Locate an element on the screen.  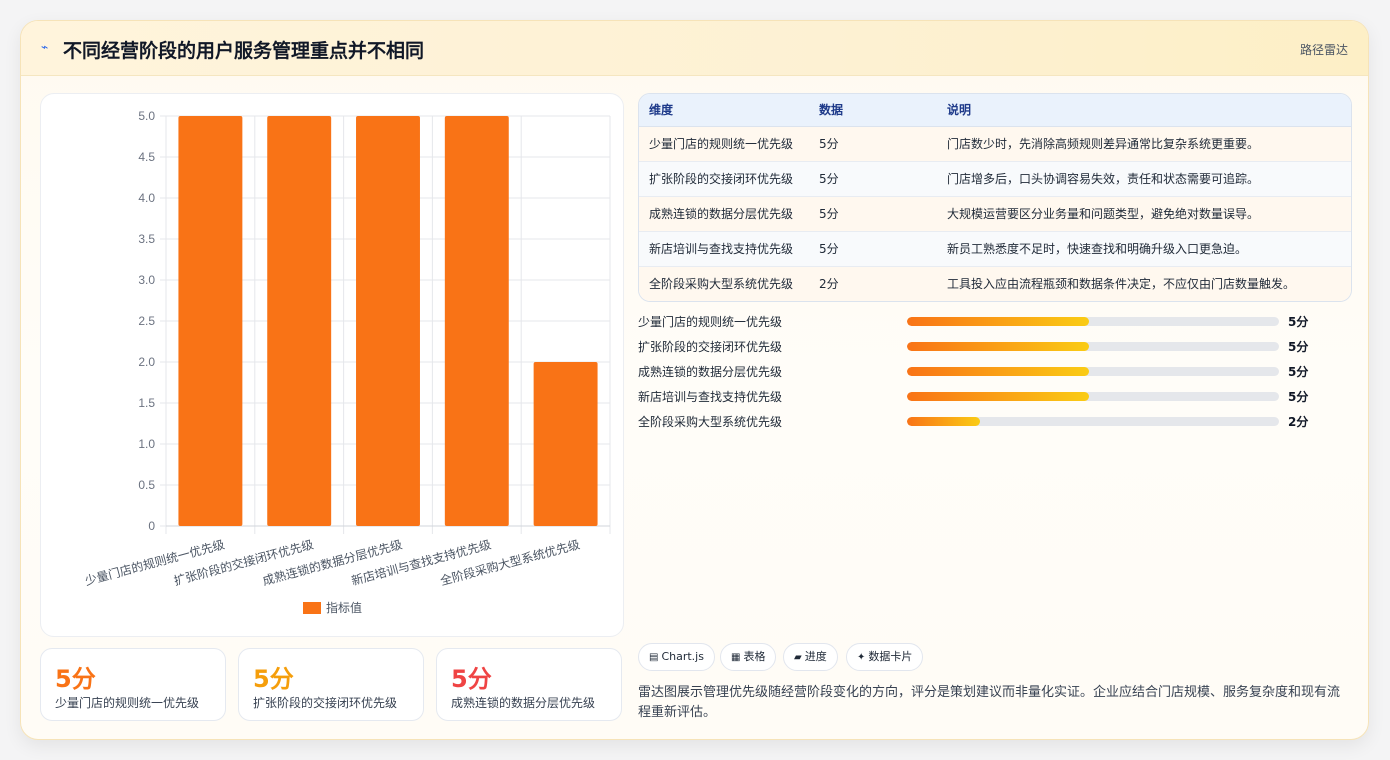
progress-label: 少量门店的规则统一优先级 is located at coordinates (710, 322).